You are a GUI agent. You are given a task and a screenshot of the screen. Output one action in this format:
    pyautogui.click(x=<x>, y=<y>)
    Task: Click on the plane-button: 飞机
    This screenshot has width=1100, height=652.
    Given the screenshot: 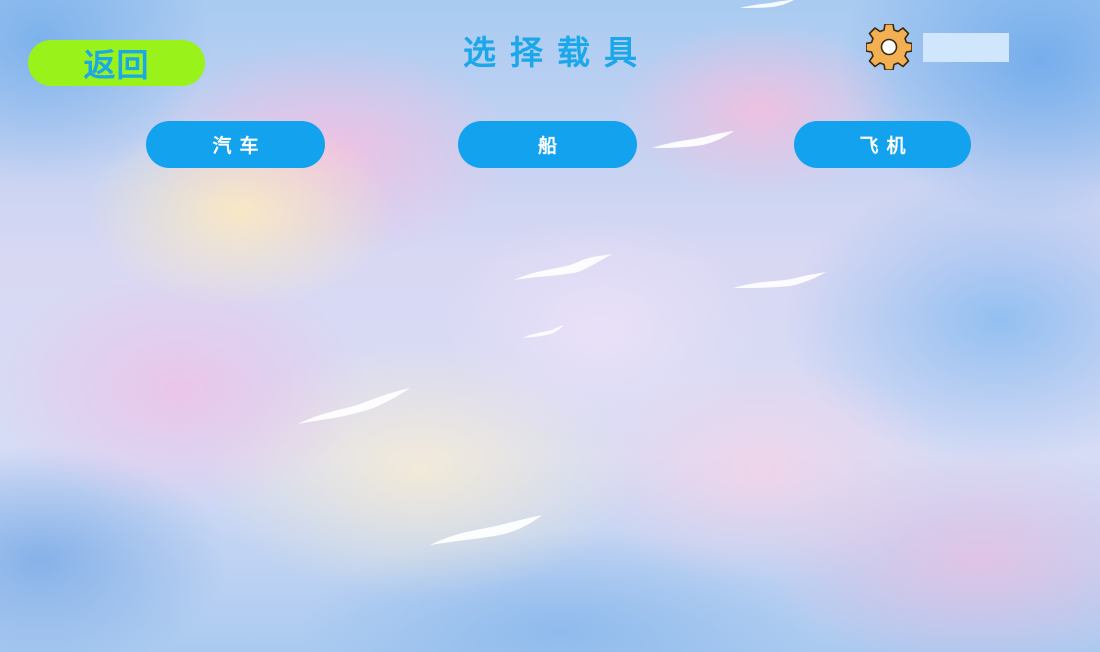 What is the action you would take?
    pyautogui.click(x=882, y=144)
    